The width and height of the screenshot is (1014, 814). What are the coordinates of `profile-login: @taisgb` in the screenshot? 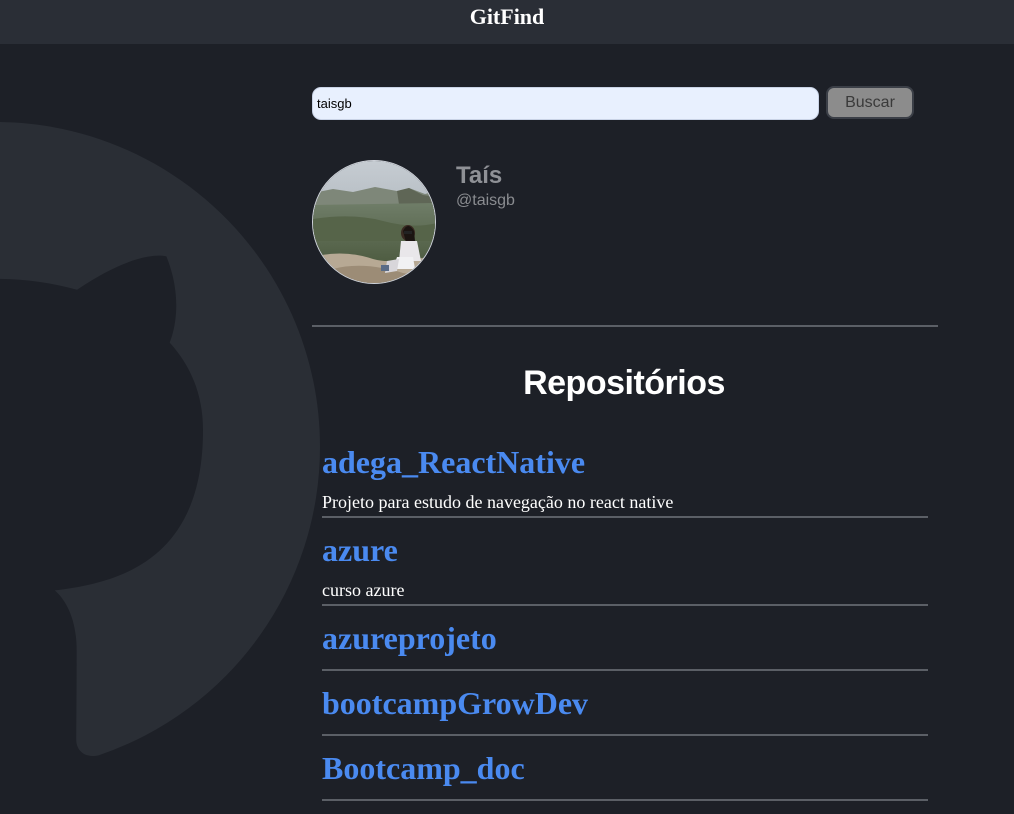 It's located at (485, 200).